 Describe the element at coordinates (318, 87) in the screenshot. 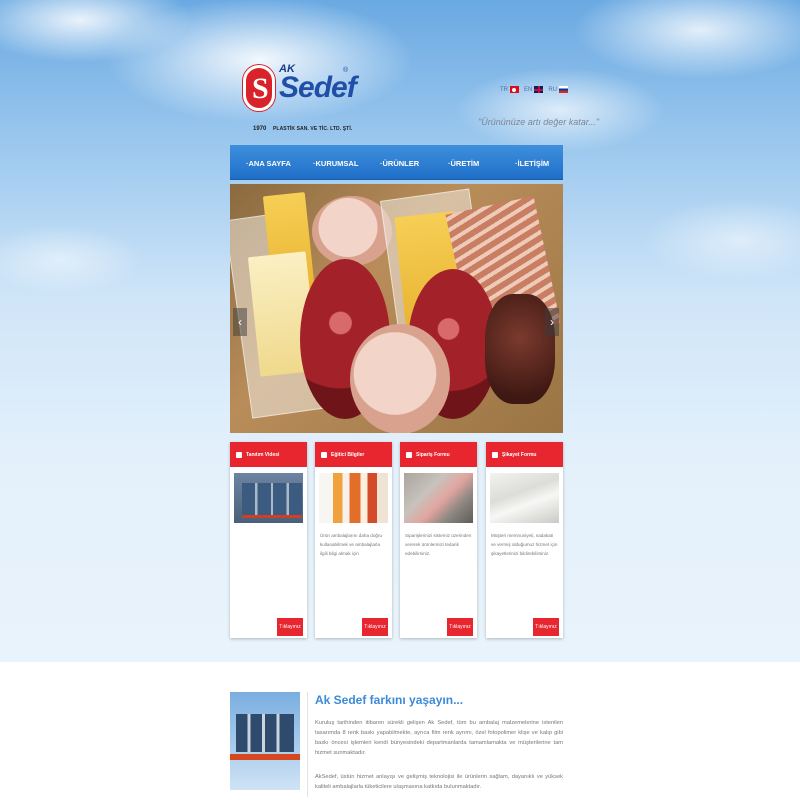

I see `logo-name: Sedef` at that location.